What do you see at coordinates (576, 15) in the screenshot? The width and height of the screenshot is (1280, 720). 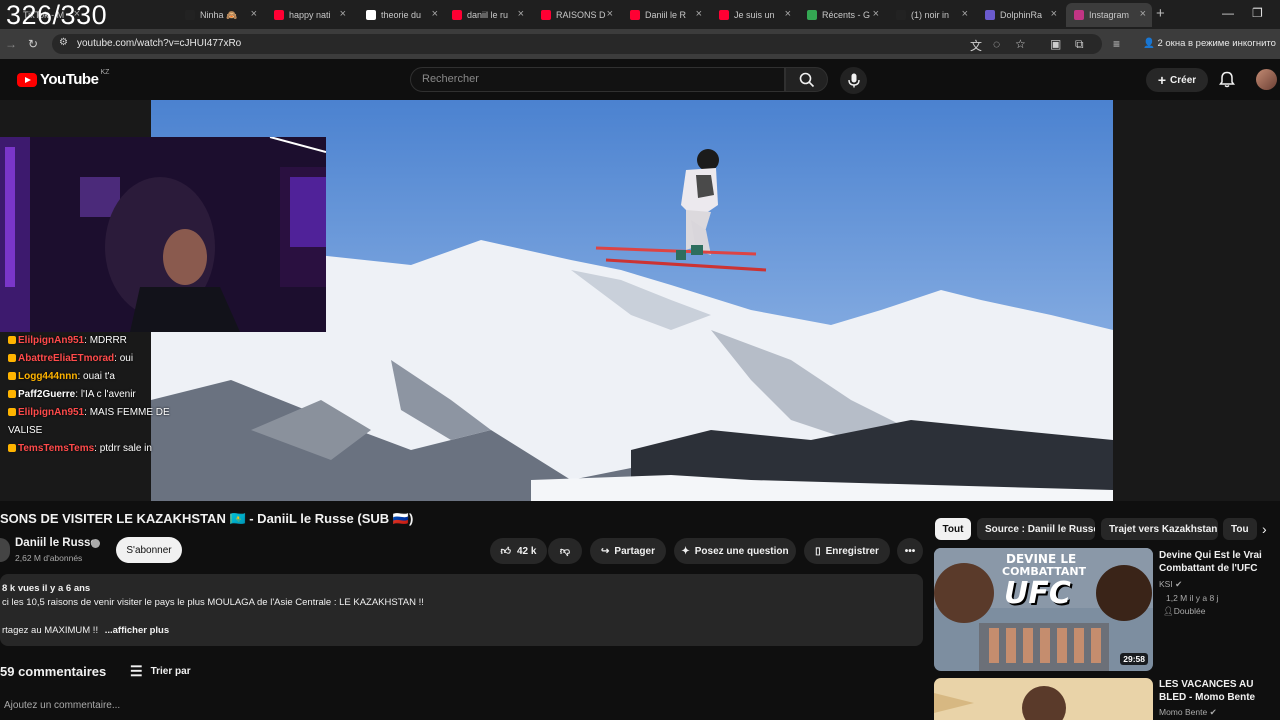 I see `browser-tab: RAISONS D ×` at bounding box center [576, 15].